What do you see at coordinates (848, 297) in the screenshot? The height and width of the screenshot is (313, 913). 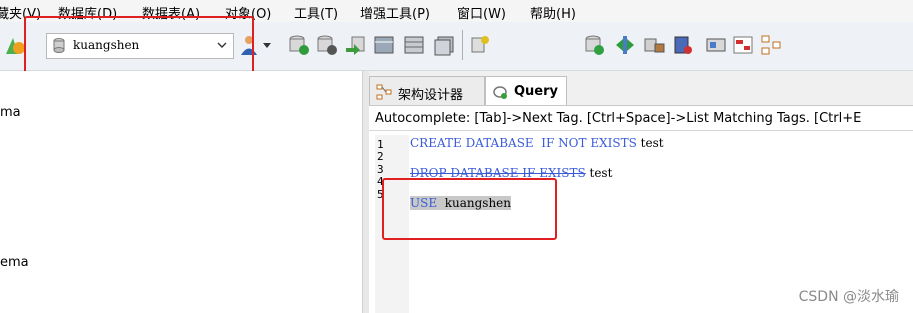 I see `watermark: CSDN @淡水瑜` at bounding box center [848, 297].